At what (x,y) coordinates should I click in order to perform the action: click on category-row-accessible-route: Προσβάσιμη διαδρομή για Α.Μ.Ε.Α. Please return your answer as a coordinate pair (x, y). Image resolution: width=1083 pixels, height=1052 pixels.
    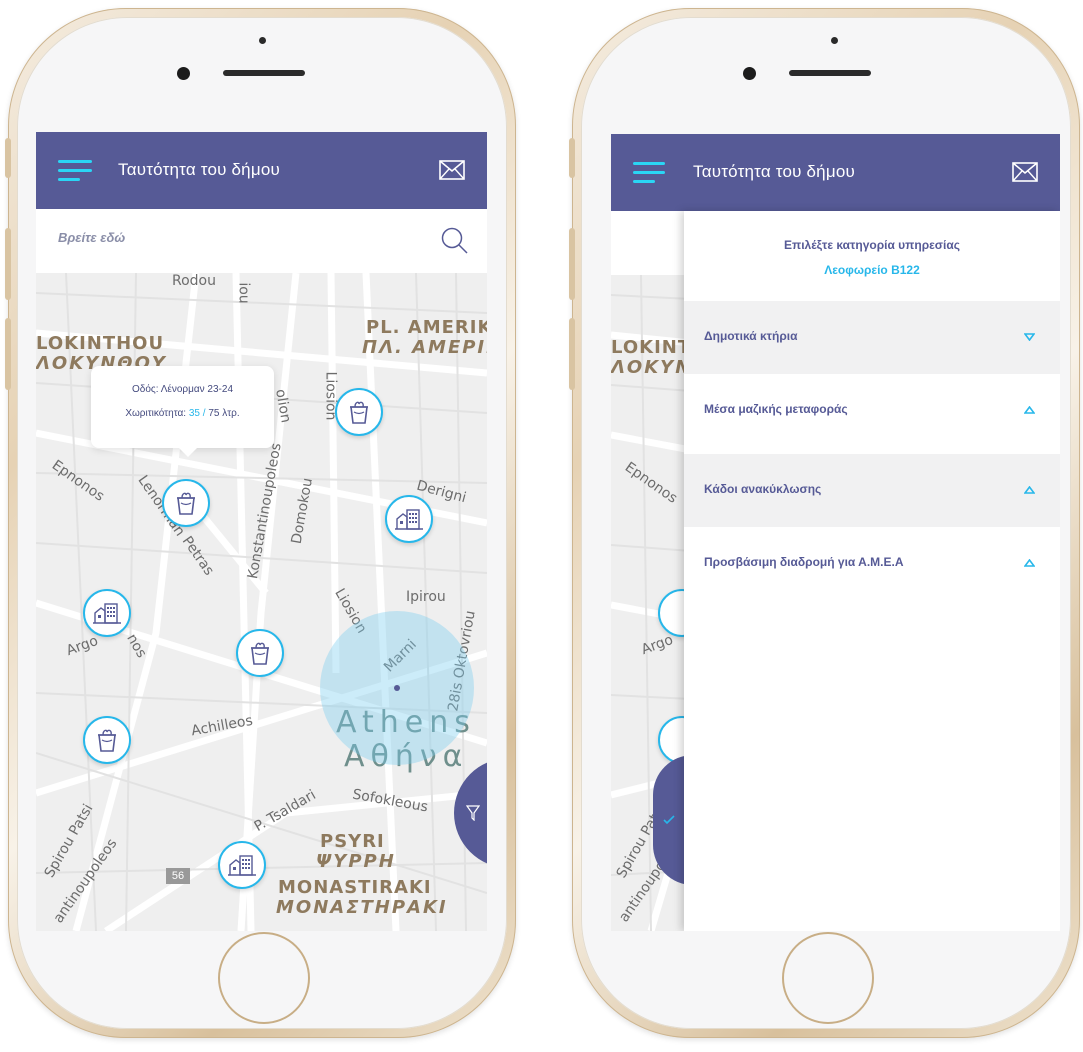
    Looking at the image, I should click on (872, 563).